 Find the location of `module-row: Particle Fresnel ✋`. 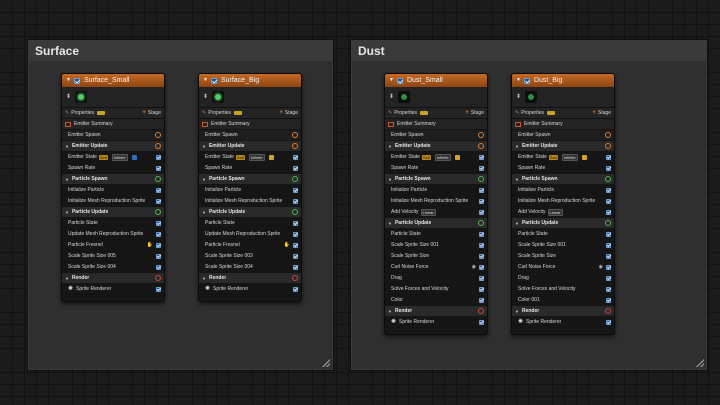

module-row: Particle Fresnel ✋ is located at coordinates (113, 245).